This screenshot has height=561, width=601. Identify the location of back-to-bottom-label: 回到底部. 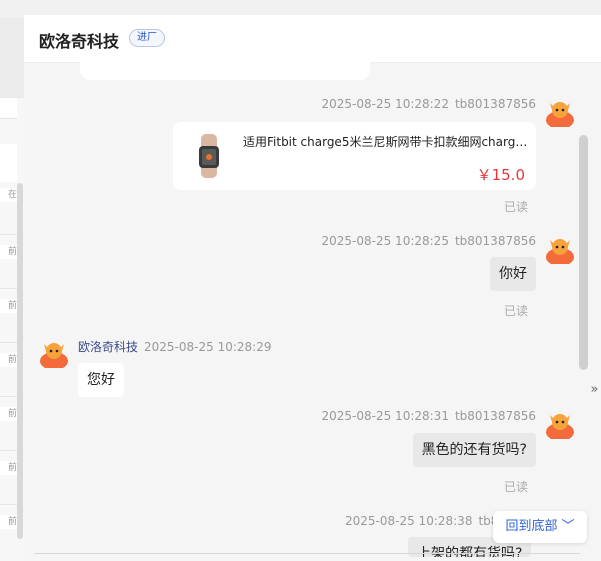
(531, 526).